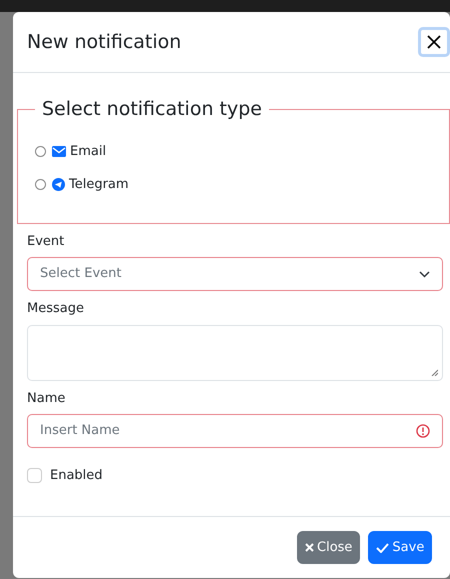  What do you see at coordinates (424, 274) in the screenshot?
I see `chevron-down-icon` at bounding box center [424, 274].